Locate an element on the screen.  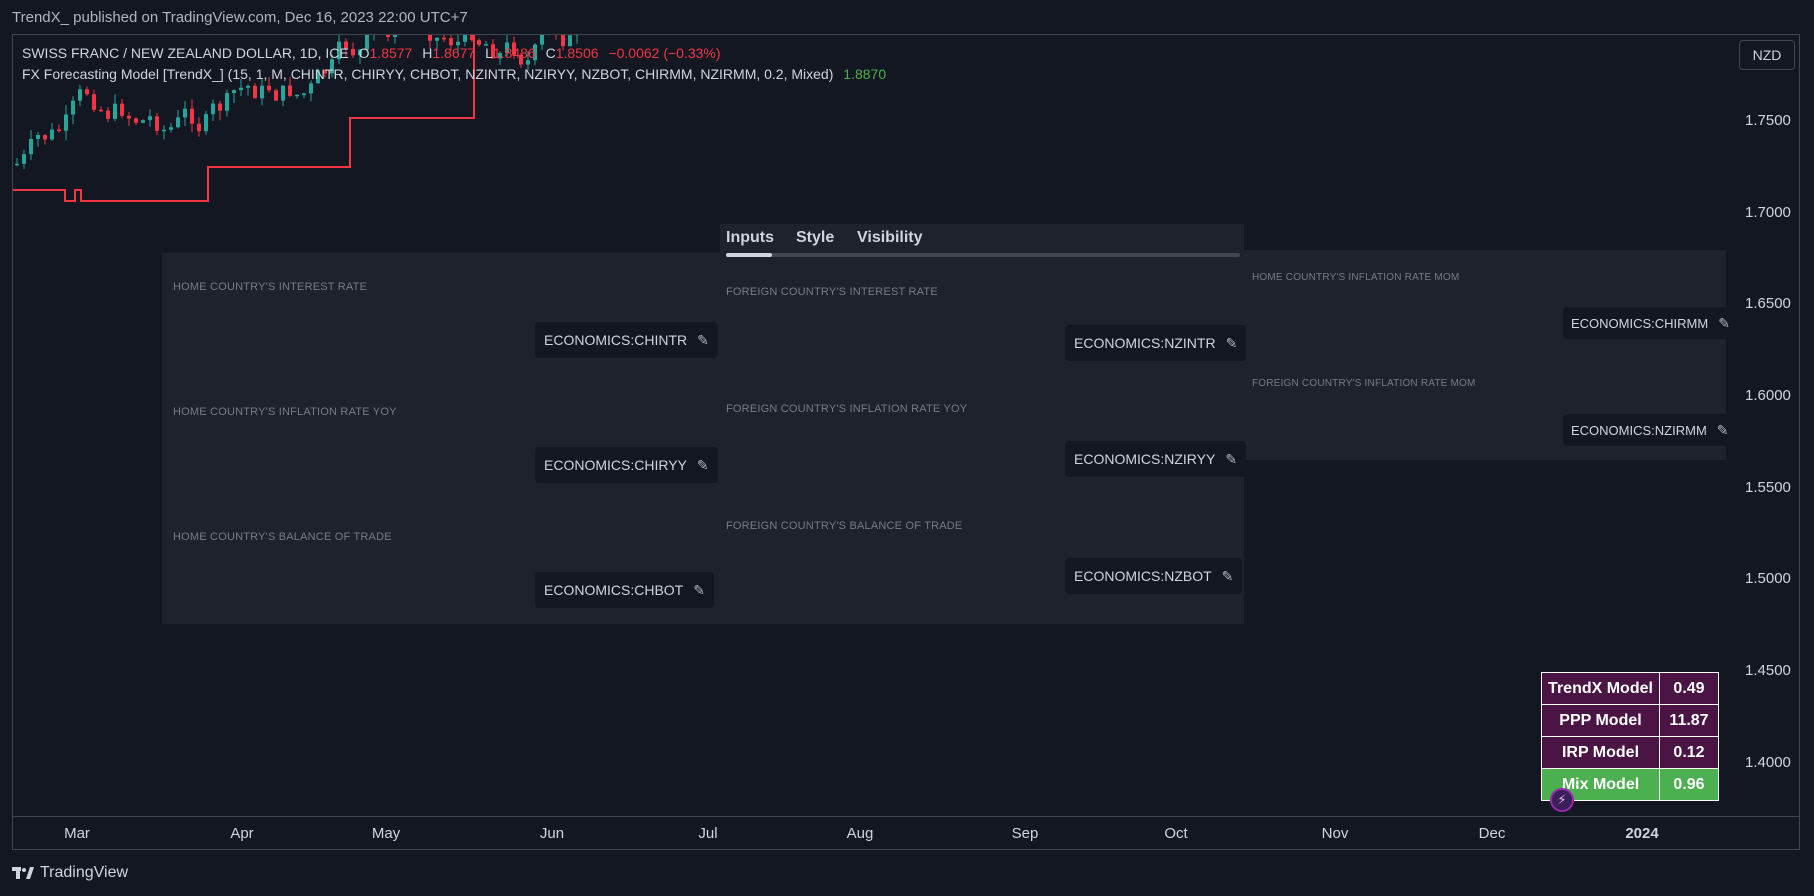
high-label: H is located at coordinates (427, 53).